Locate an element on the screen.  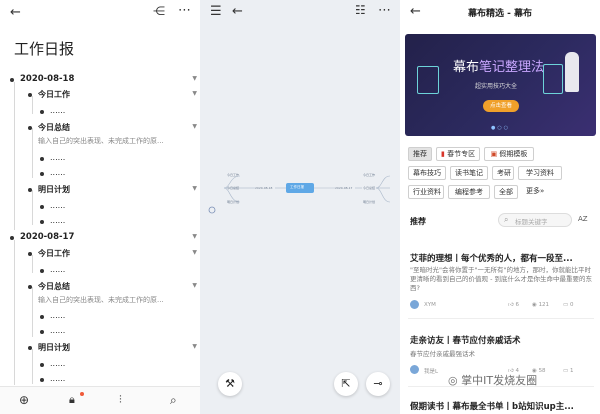
category-tag: 读书笔记 is located at coordinates (469, 173).